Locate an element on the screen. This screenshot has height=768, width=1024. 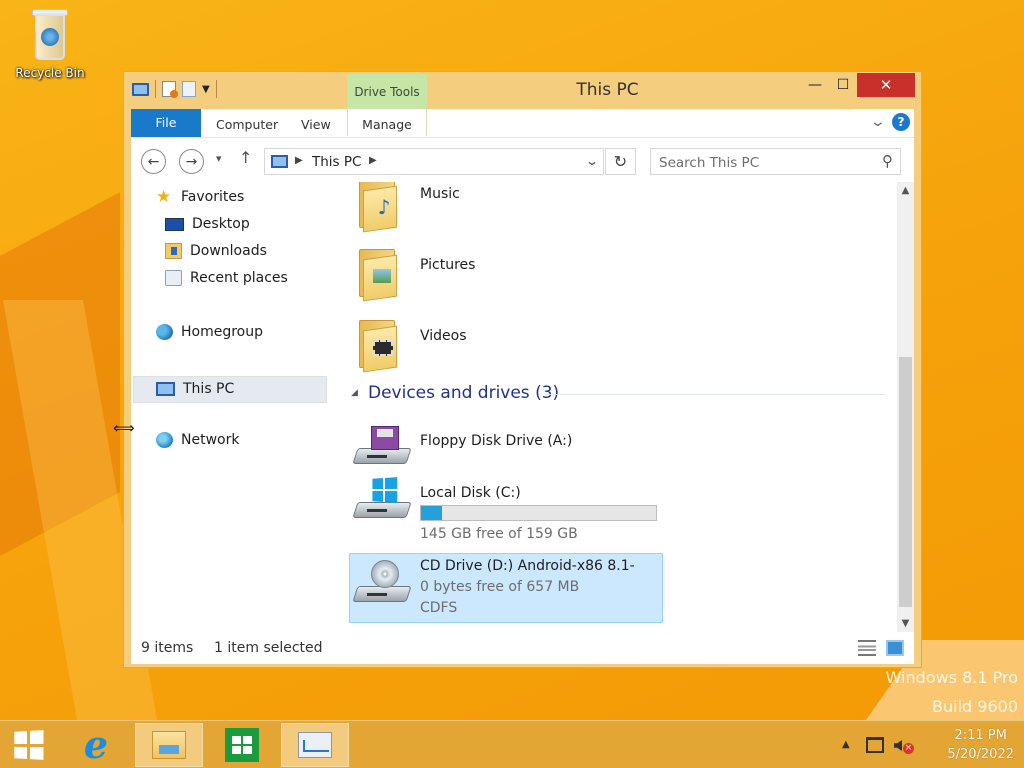
drive-space-local-disk: 145 GB free of 159 GB is located at coordinates (499, 534).